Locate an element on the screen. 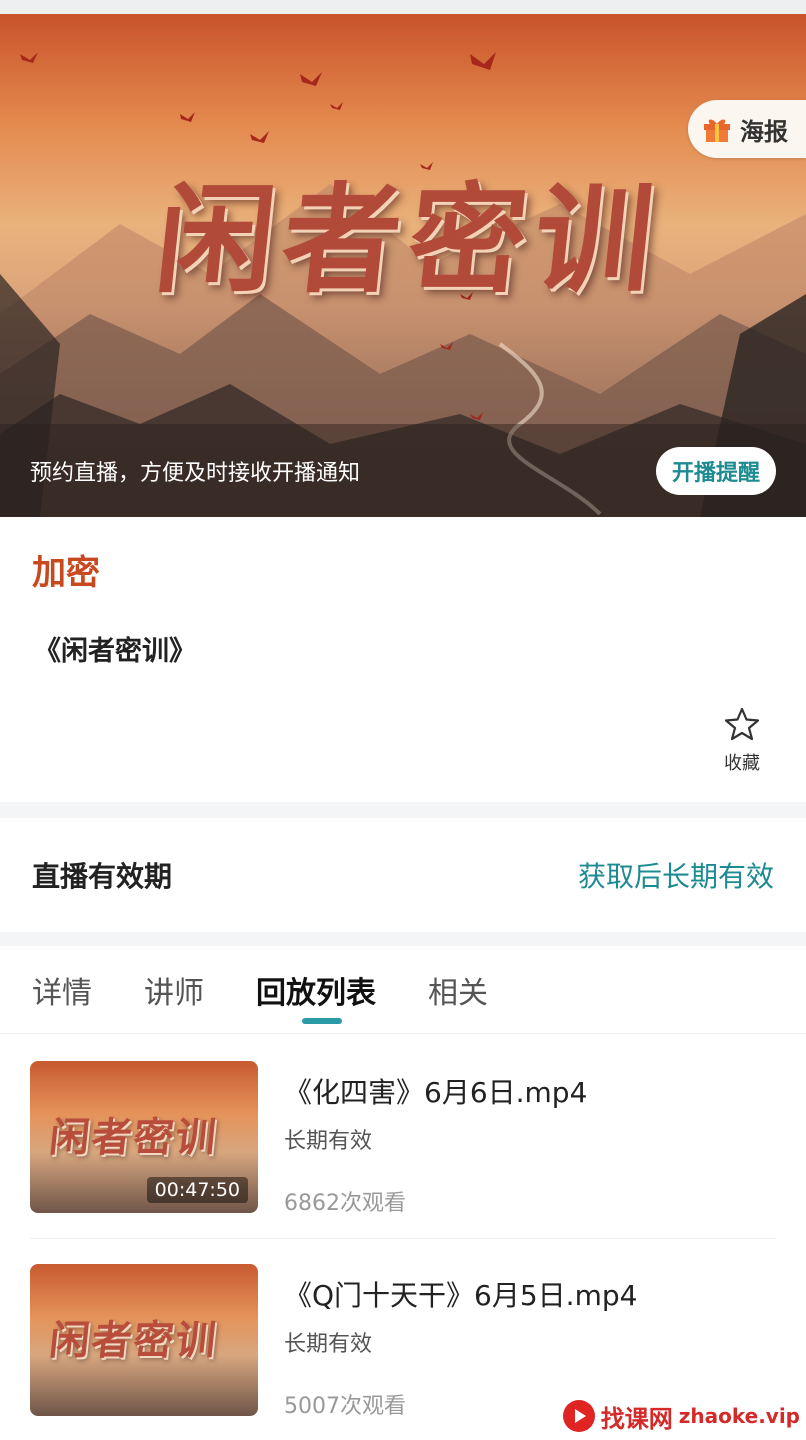  live-remind-button: 开播提醒 is located at coordinates (715, 470).